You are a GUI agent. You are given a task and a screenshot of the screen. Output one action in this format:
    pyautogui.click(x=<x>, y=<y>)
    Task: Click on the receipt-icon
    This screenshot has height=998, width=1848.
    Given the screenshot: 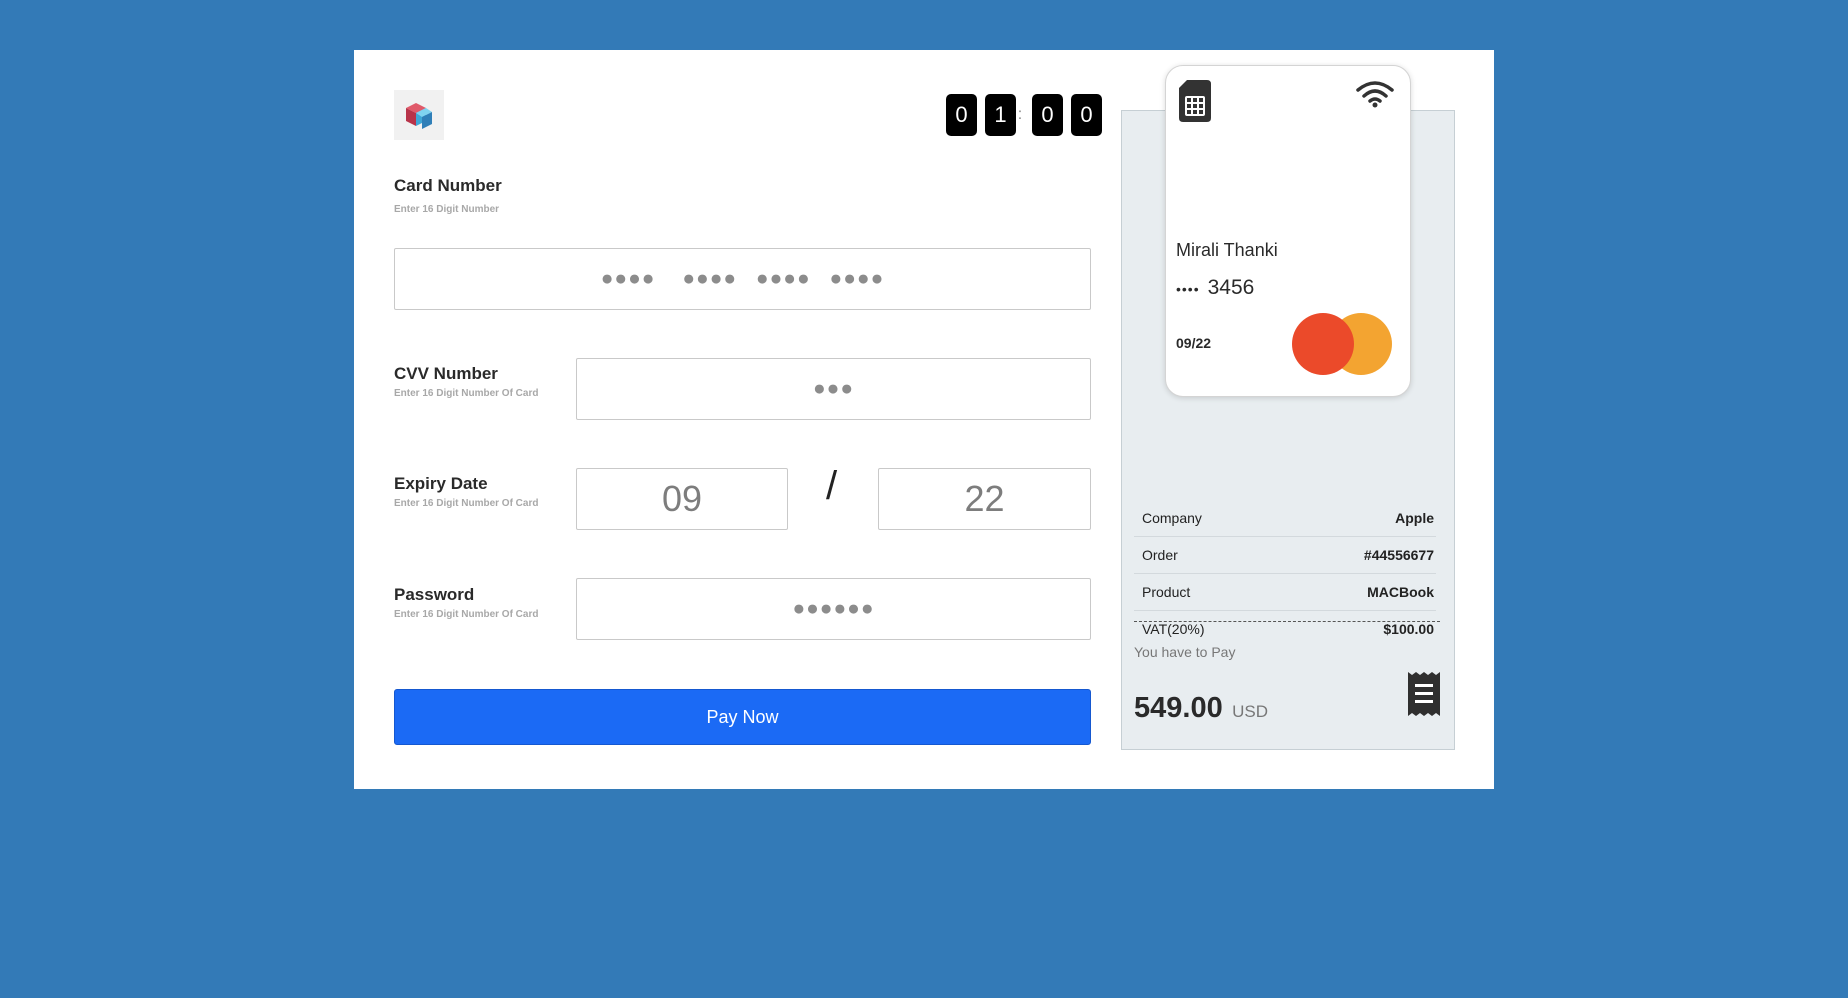 What is the action you would take?
    pyautogui.click(x=1424, y=696)
    